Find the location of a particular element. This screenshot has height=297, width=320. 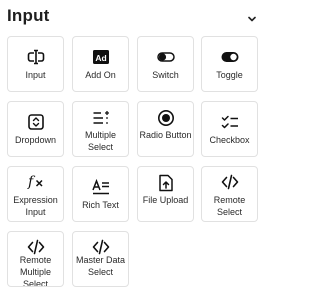

tile-remote-select: Remote Select is located at coordinates (229, 194).